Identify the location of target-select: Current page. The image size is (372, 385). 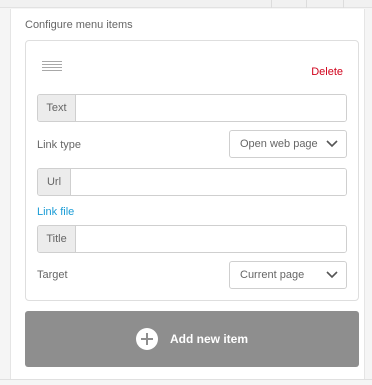
(288, 275).